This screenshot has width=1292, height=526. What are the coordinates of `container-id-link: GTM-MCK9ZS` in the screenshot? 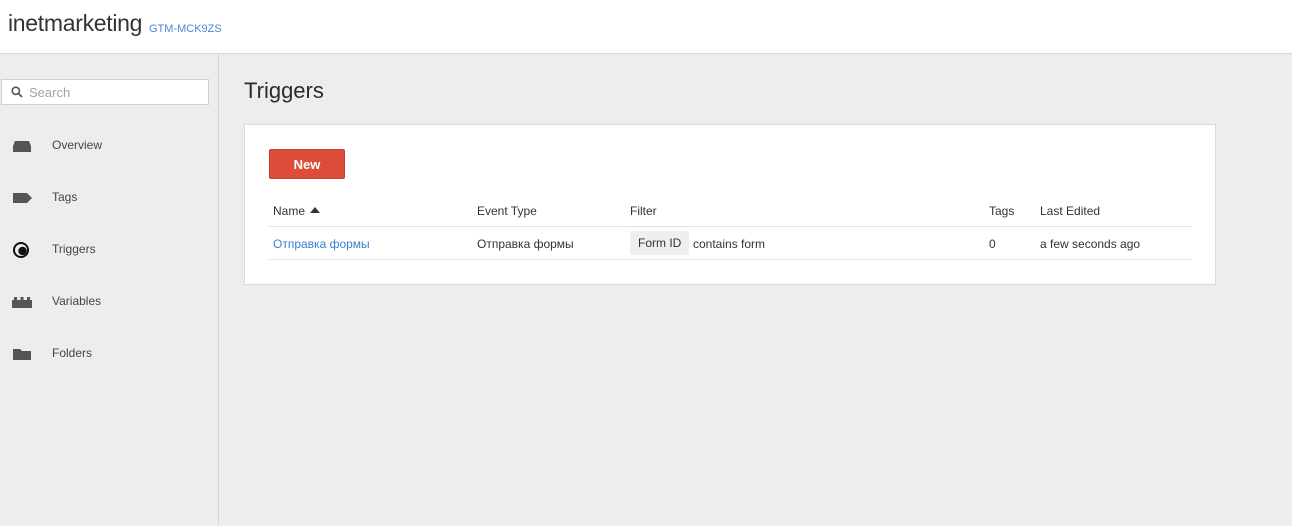 It's located at (185, 29).